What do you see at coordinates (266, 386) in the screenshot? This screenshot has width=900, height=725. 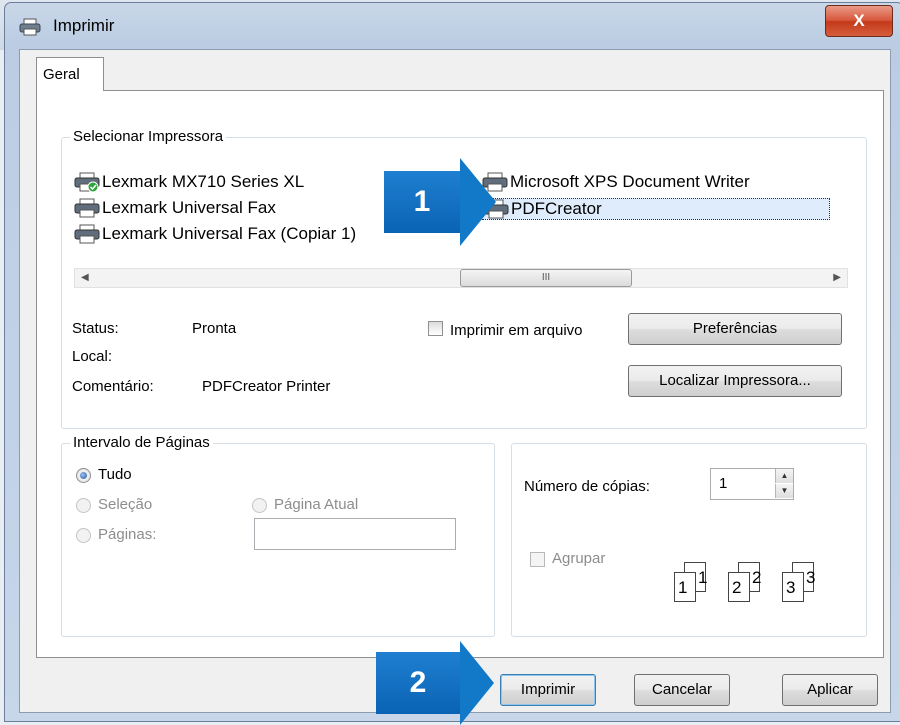 I see `comment-value: PDFCreator Printer` at bounding box center [266, 386].